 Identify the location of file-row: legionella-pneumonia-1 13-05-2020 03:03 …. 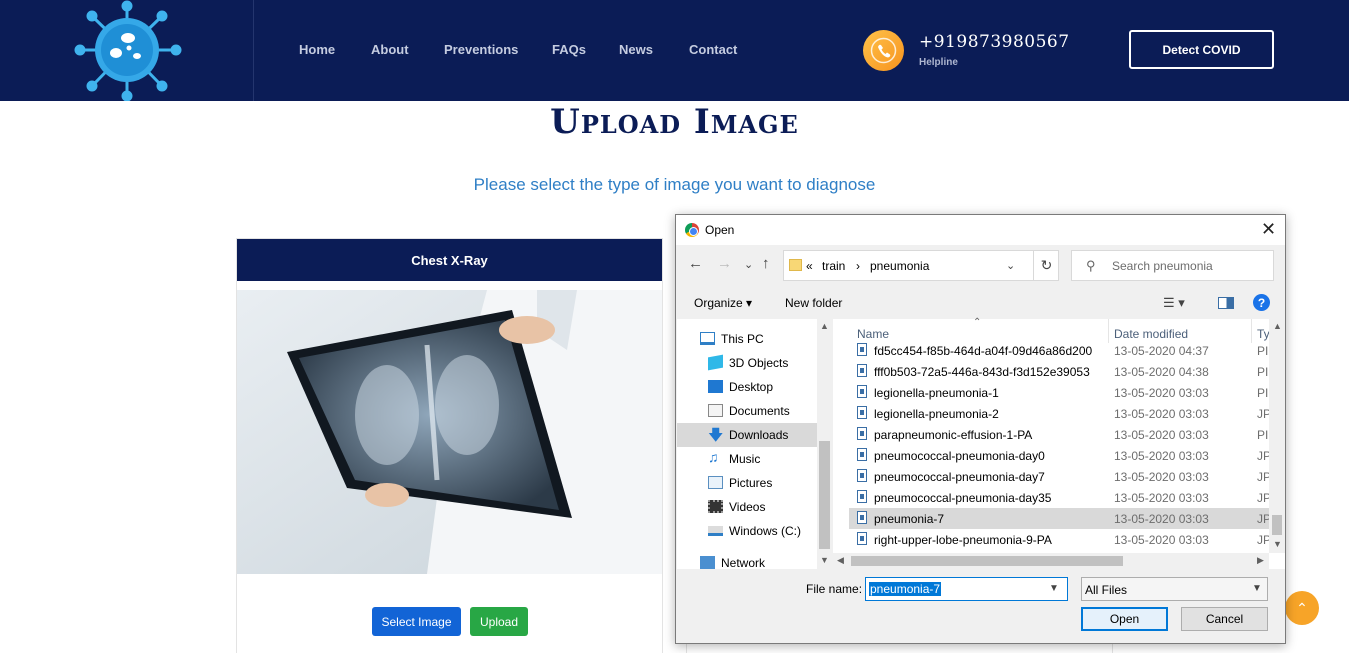
(1059, 392).